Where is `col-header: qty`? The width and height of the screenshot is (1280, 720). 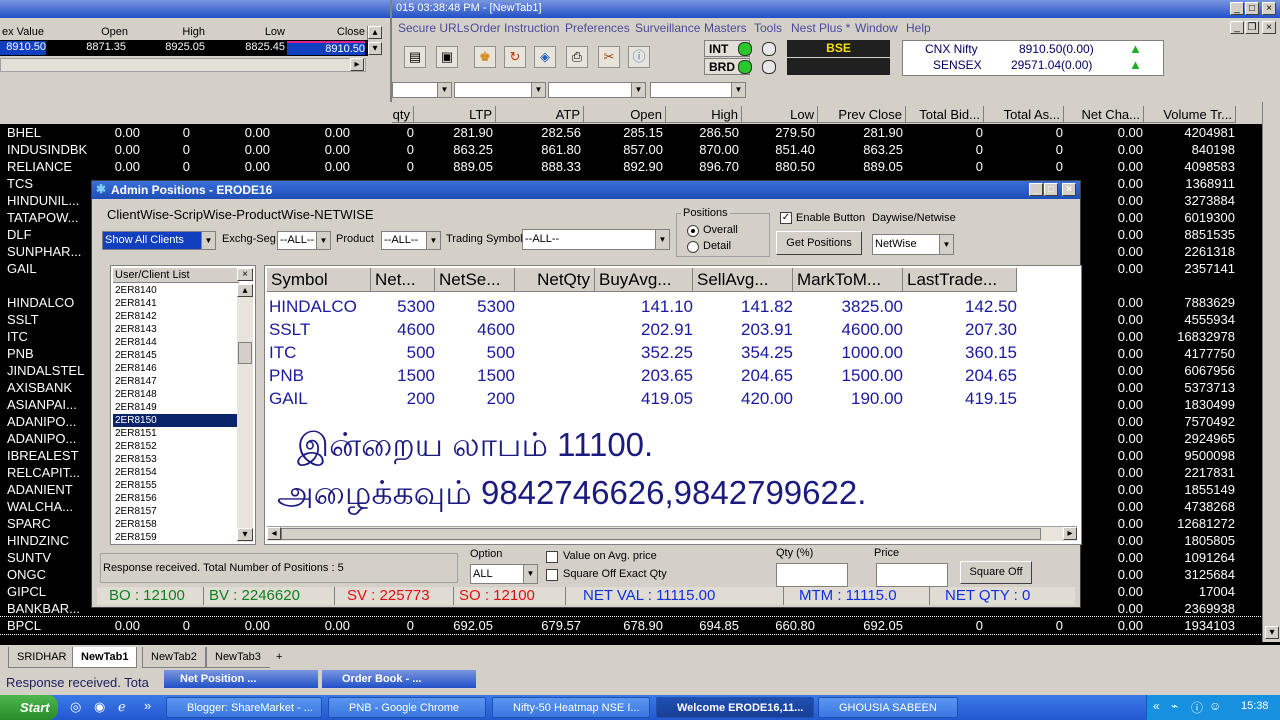
col-header: qty is located at coordinates (403, 114).